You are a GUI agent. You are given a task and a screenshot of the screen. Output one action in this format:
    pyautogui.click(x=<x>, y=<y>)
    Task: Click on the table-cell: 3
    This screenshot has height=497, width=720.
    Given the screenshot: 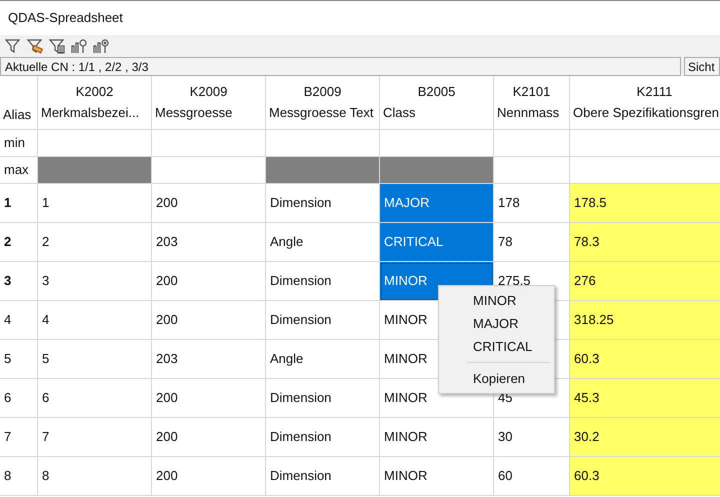 What is the action you would take?
    pyautogui.click(x=95, y=281)
    